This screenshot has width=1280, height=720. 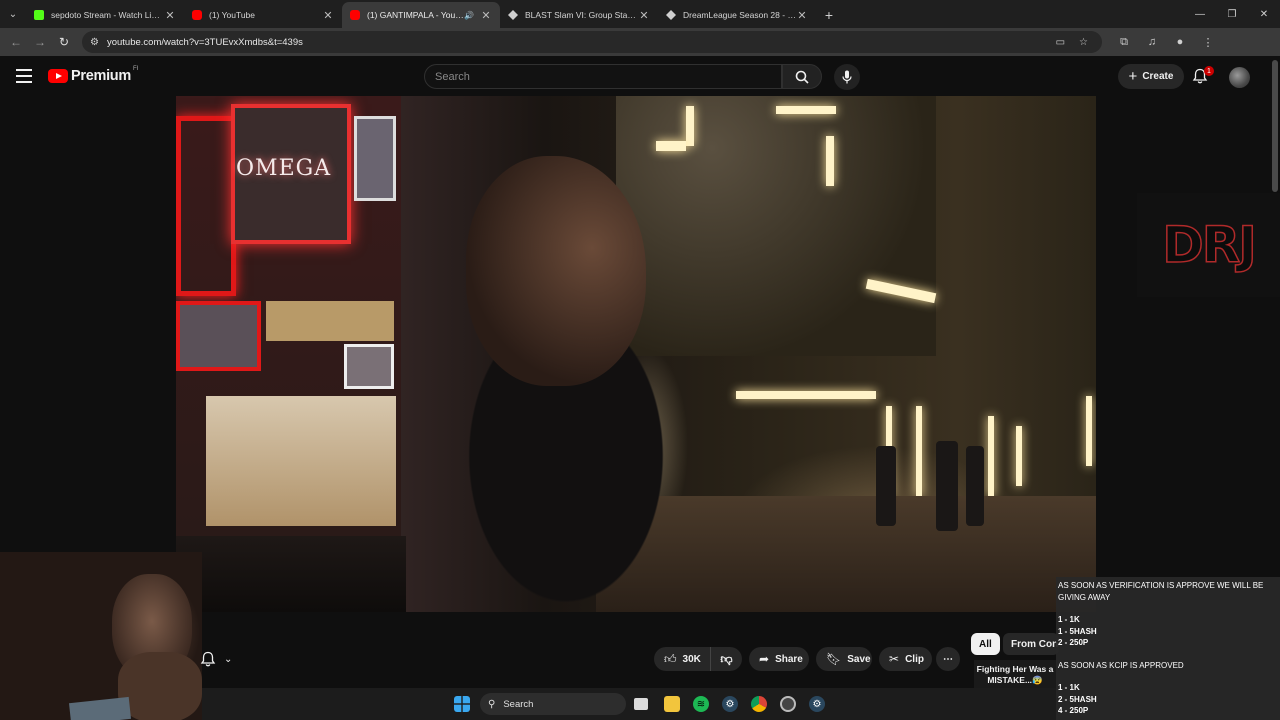 I want to click on tab-title: BLAST Slam VI: Group Stage - Liquipedia, so click(x=581, y=15).